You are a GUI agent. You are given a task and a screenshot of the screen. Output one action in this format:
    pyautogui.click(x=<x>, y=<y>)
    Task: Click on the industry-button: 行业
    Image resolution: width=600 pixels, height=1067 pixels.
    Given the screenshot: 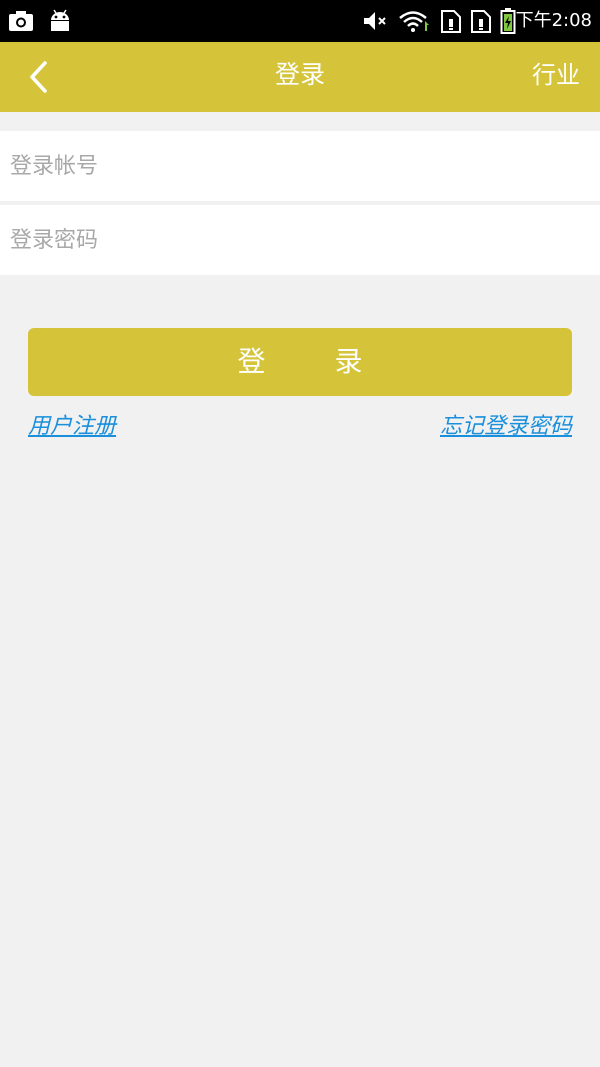 What is the action you would take?
    pyautogui.click(x=556, y=77)
    